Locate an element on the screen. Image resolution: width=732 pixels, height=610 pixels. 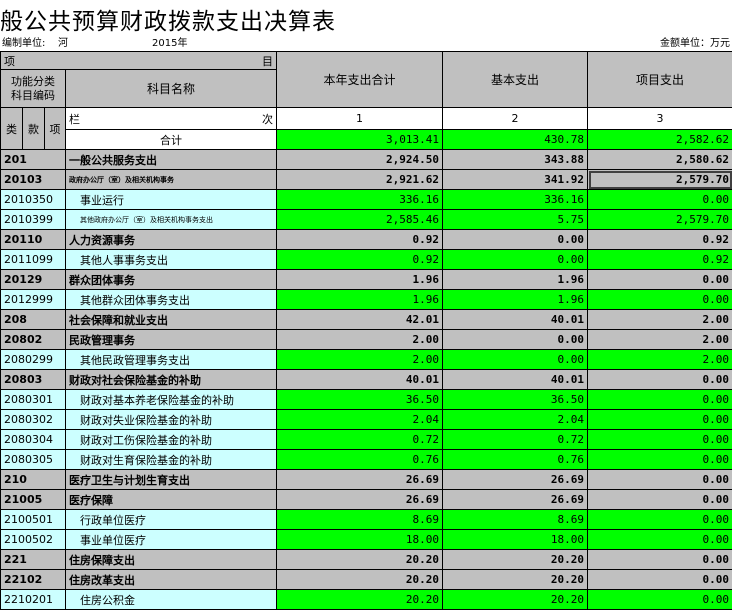
amount-total: 1.96 is located at coordinates (359, 299).